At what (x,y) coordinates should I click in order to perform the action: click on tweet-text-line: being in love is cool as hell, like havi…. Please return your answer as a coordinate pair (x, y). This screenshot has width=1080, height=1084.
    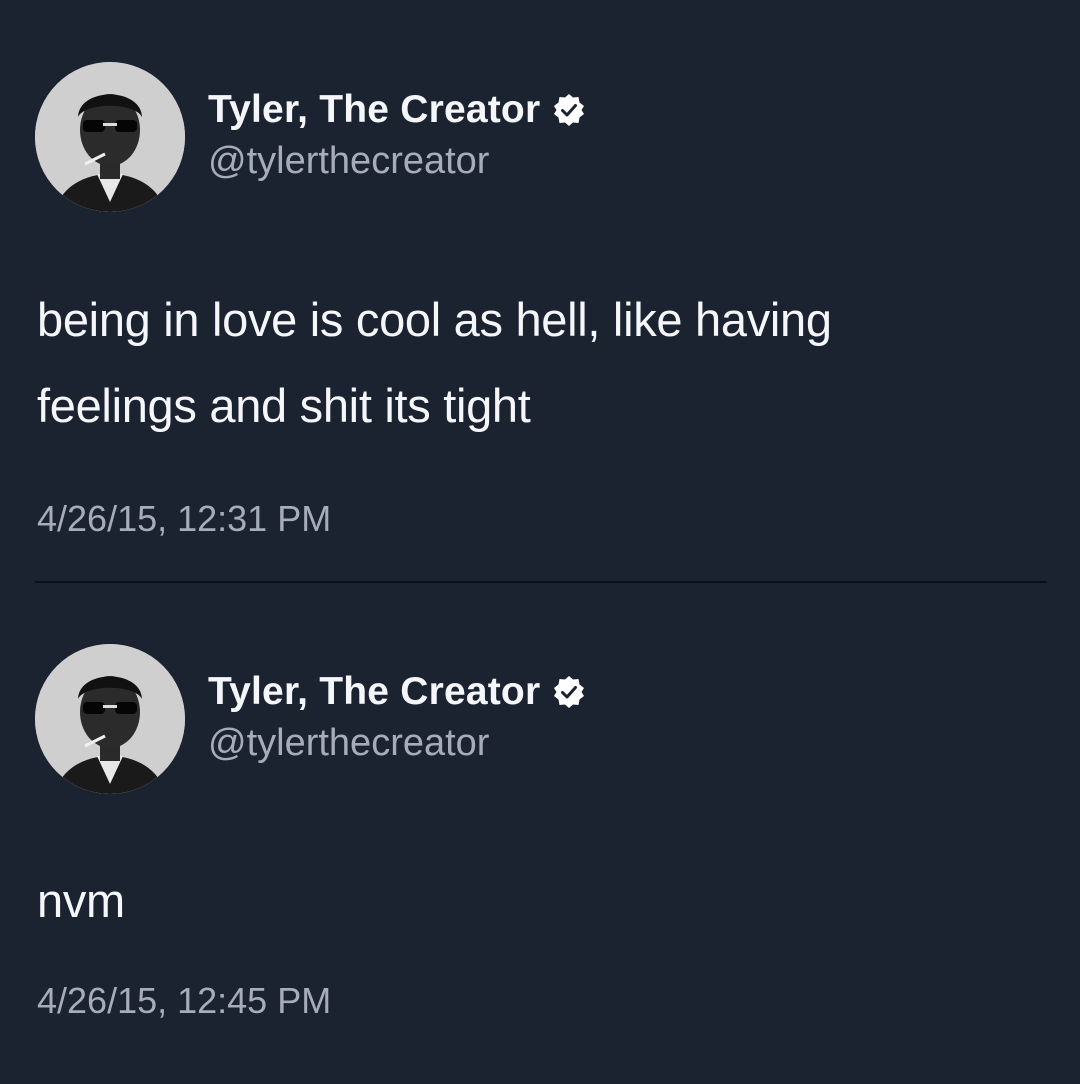
    Looking at the image, I should click on (434, 319).